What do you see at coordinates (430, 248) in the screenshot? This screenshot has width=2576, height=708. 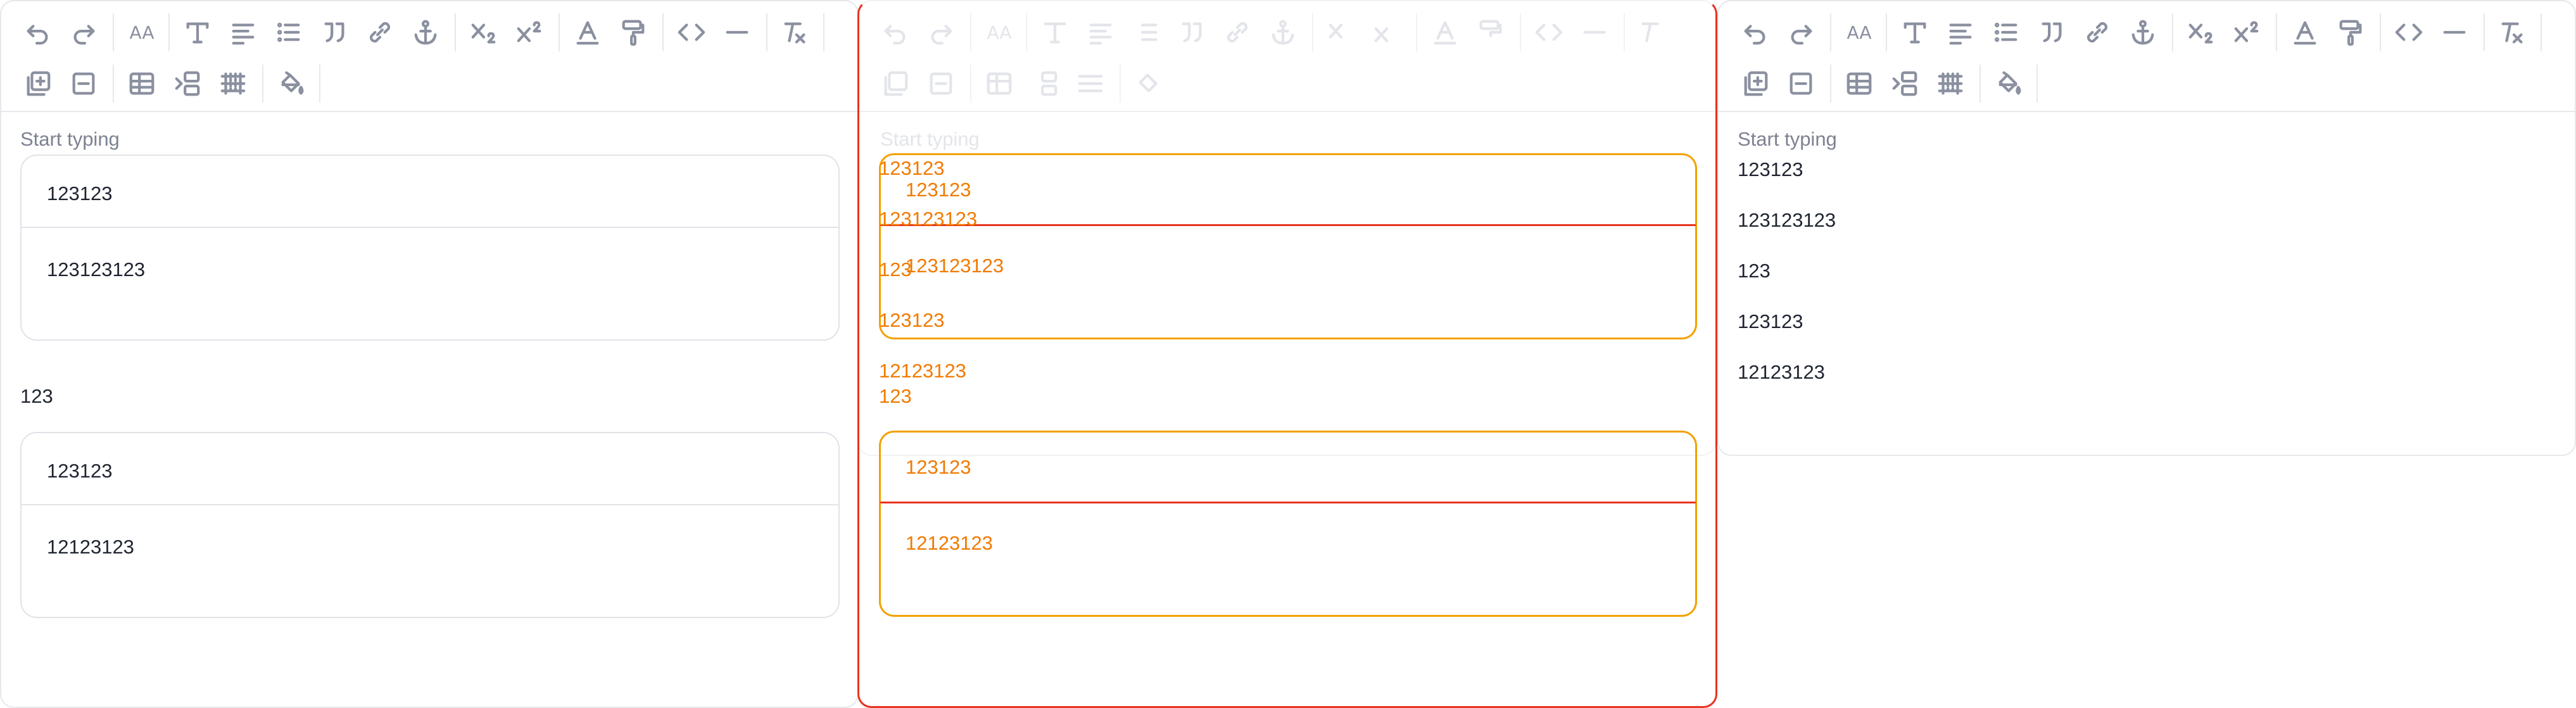 I see `table-card-1: 123123 123123123` at bounding box center [430, 248].